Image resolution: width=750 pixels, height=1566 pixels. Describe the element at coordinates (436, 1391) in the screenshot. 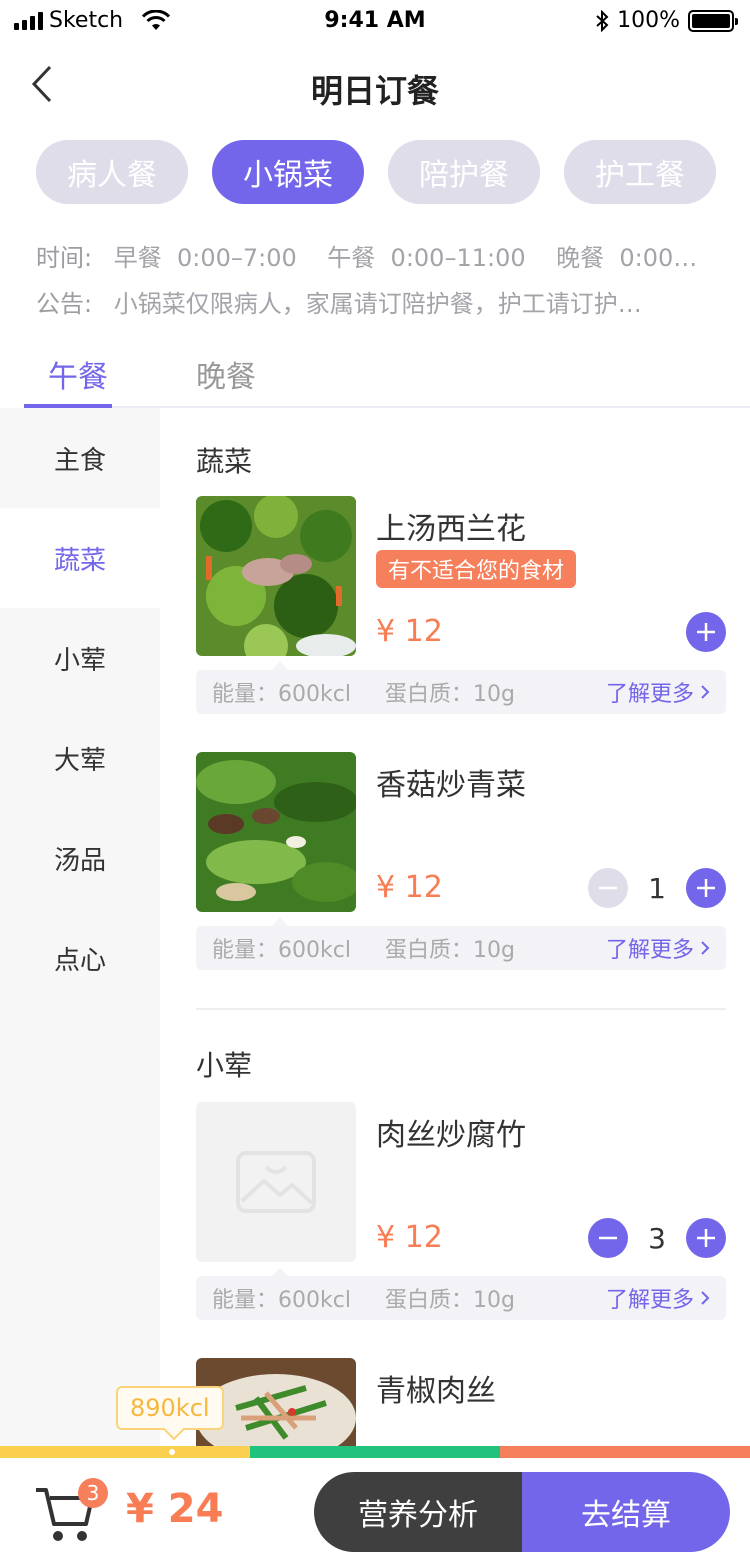

I see `dish-name: 青椒肉丝` at that location.